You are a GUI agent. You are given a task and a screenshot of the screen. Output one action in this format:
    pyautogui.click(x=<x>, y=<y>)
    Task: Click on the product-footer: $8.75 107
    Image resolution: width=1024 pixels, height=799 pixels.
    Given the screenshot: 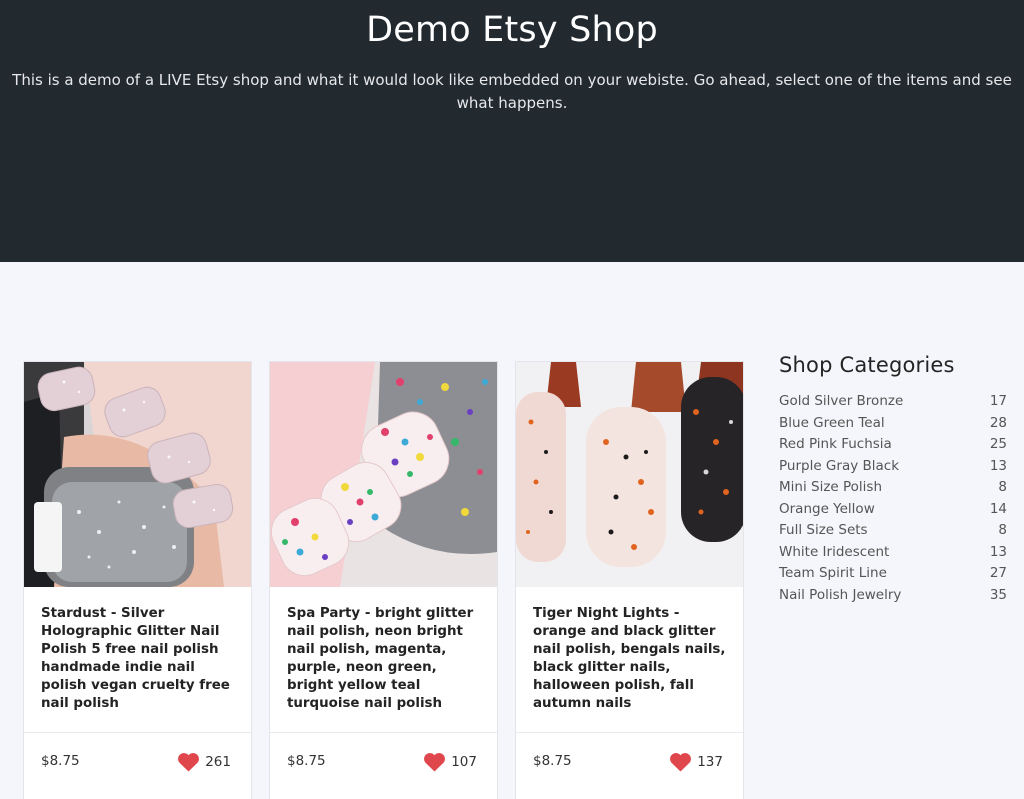 What is the action you would take?
    pyautogui.click(x=383, y=762)
    